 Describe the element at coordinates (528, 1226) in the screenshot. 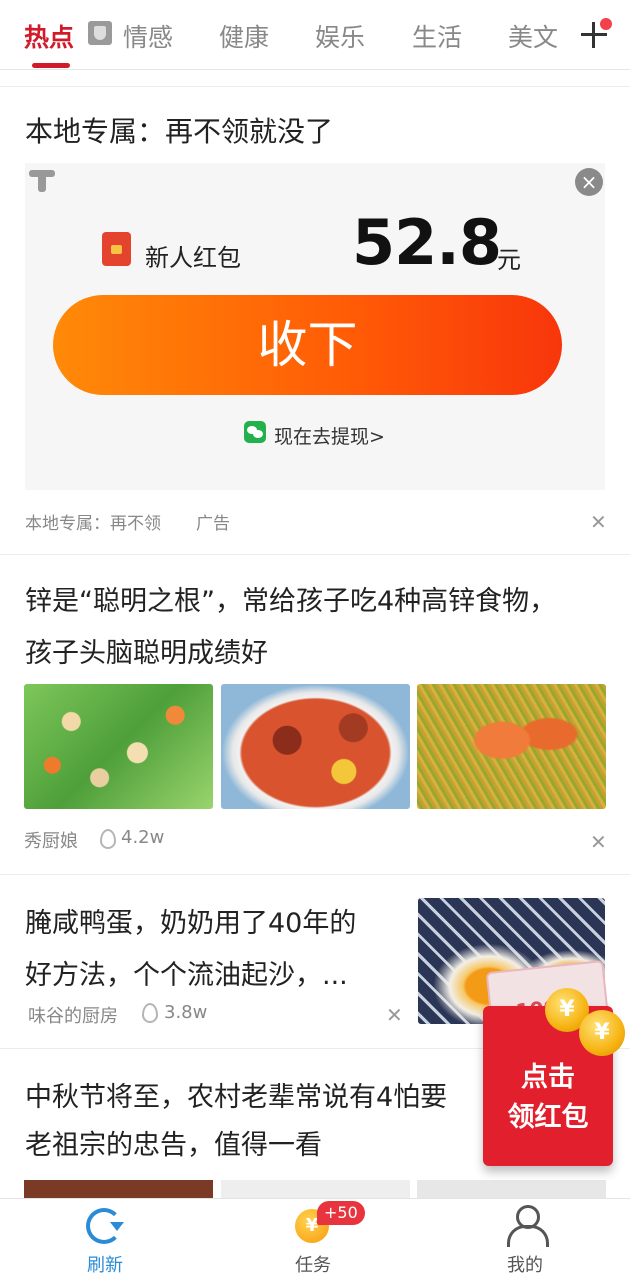

I see `user-icon` at that location.